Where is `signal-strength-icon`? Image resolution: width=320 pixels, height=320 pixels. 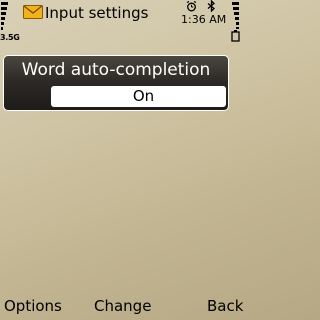 signal-strength-icon is located at coordinates (4, 16).